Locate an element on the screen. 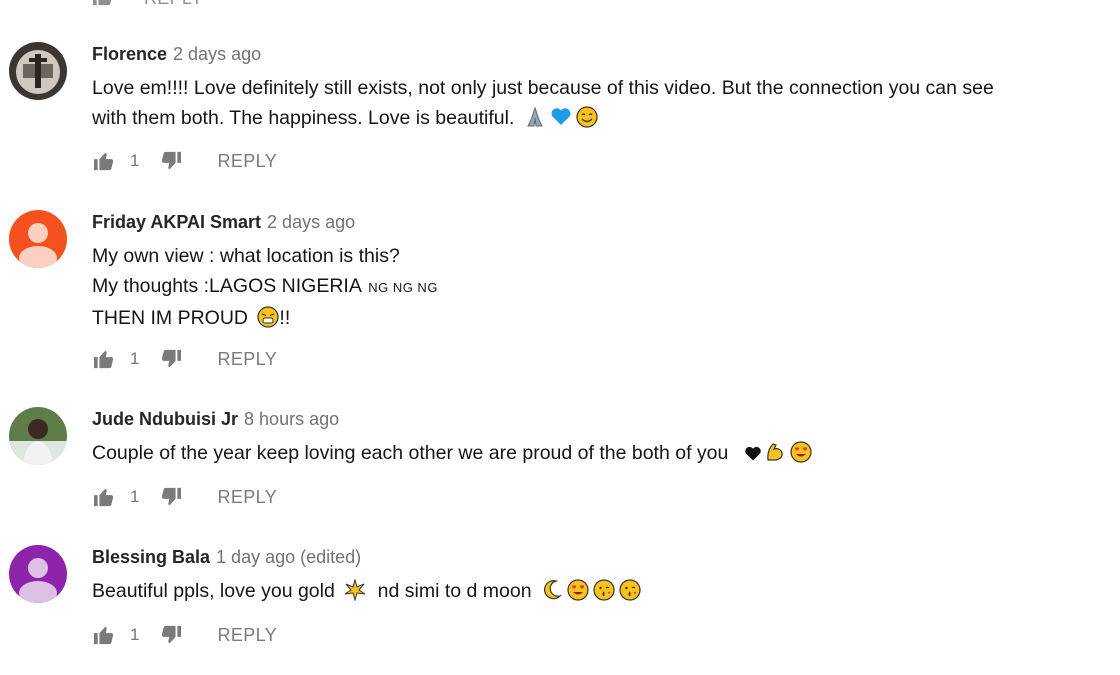 Image resolution: width=1120 pixels, height=675 pixels. comment-line: My own view : what location is this? is located at coordinates (246, 256).